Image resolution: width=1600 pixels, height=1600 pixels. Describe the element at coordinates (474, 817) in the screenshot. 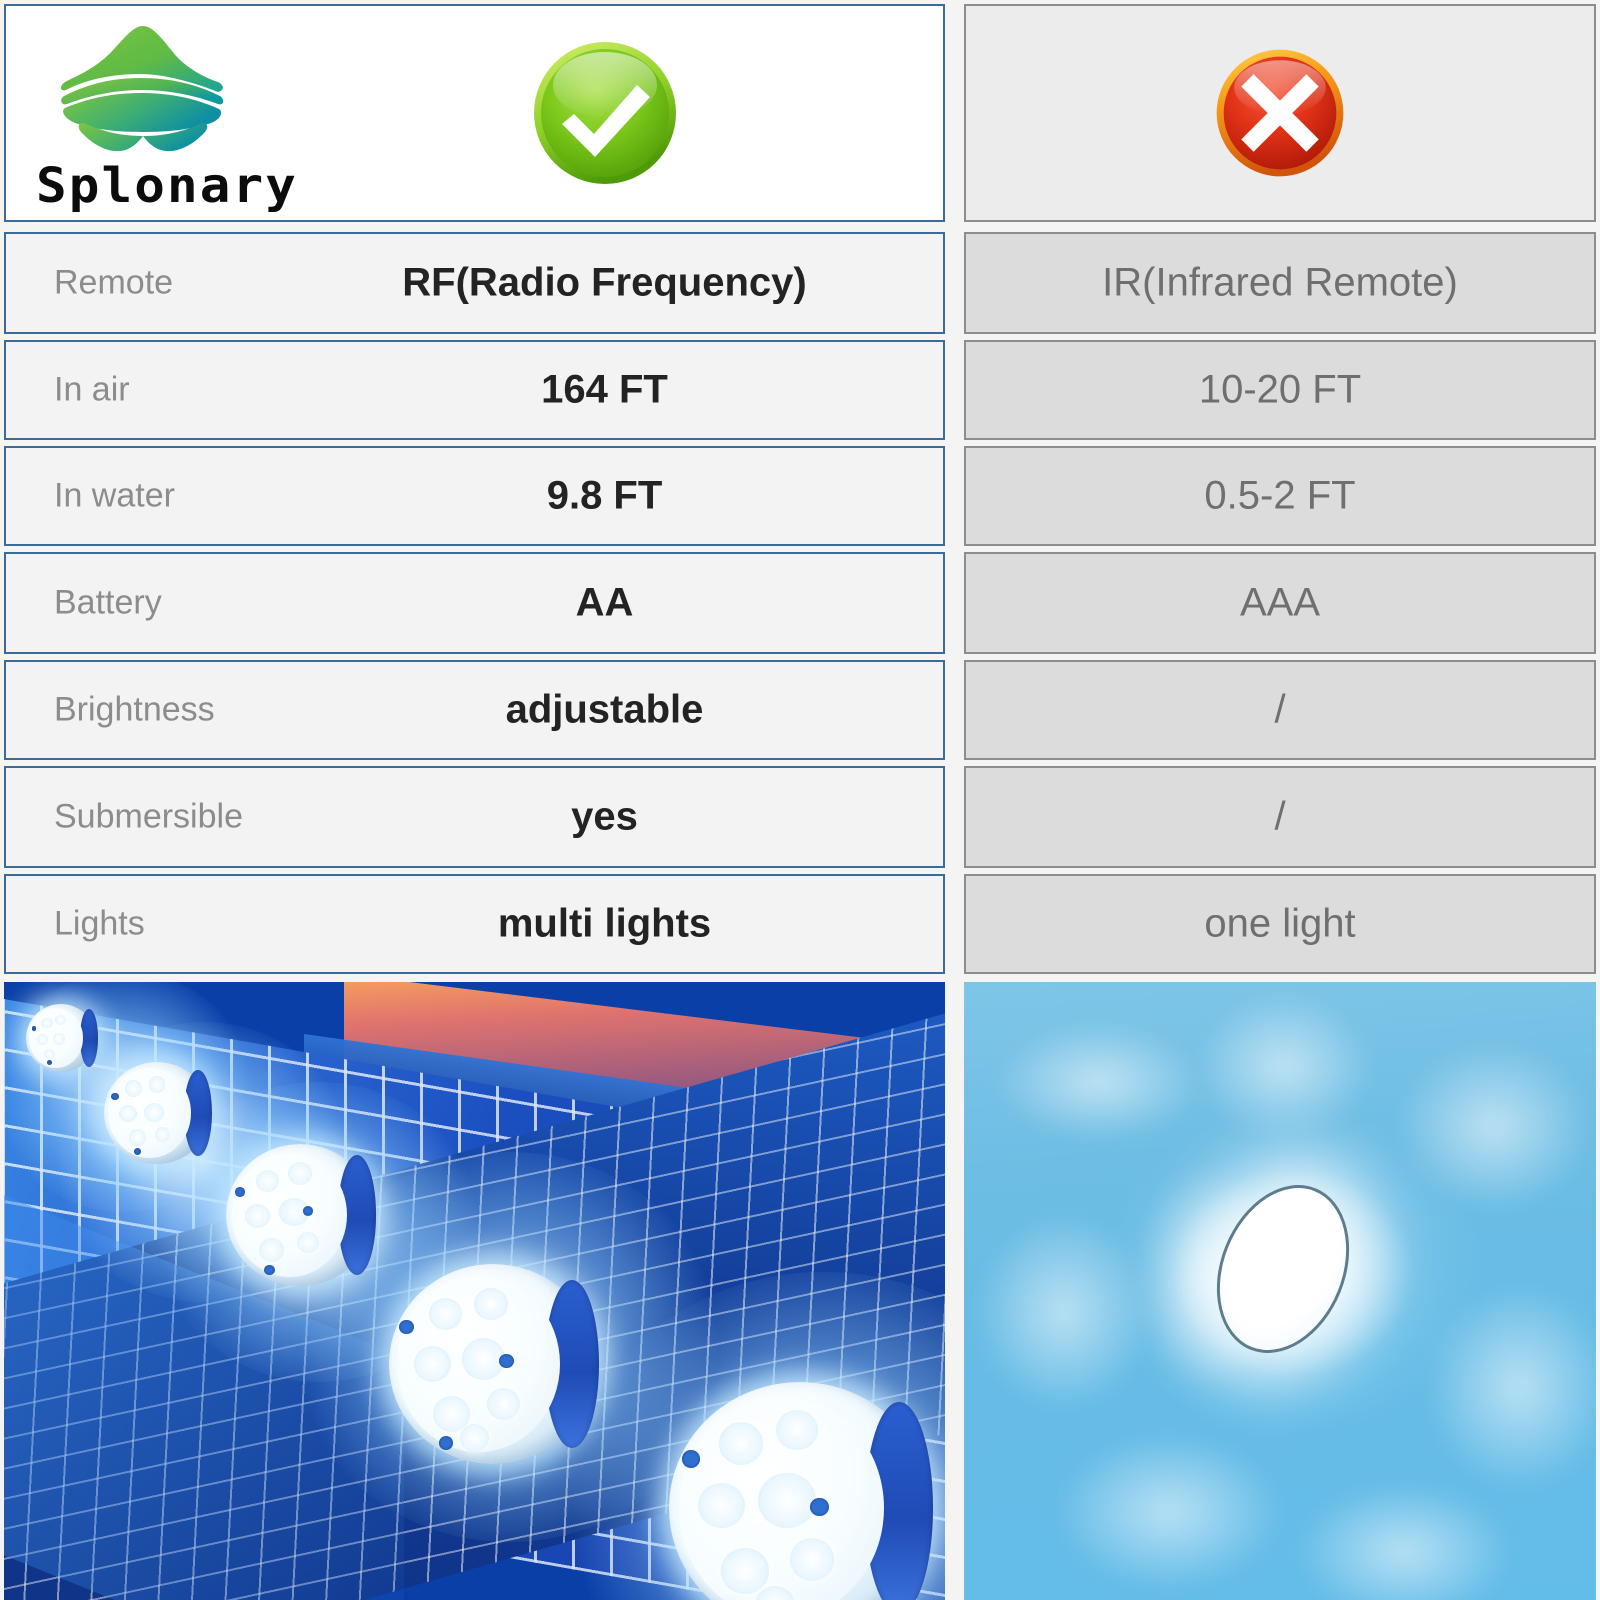

I see `table-row: Submersible yes` at that location.